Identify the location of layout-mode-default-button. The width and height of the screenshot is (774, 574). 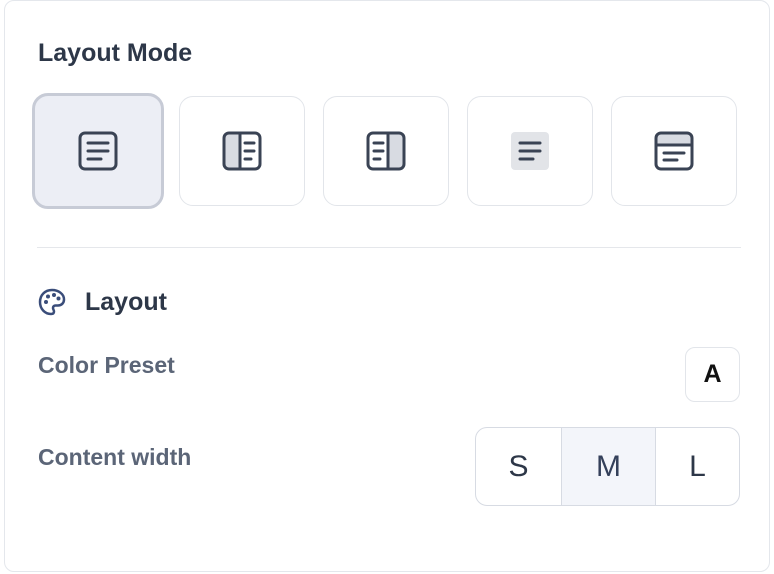
(98, 151).